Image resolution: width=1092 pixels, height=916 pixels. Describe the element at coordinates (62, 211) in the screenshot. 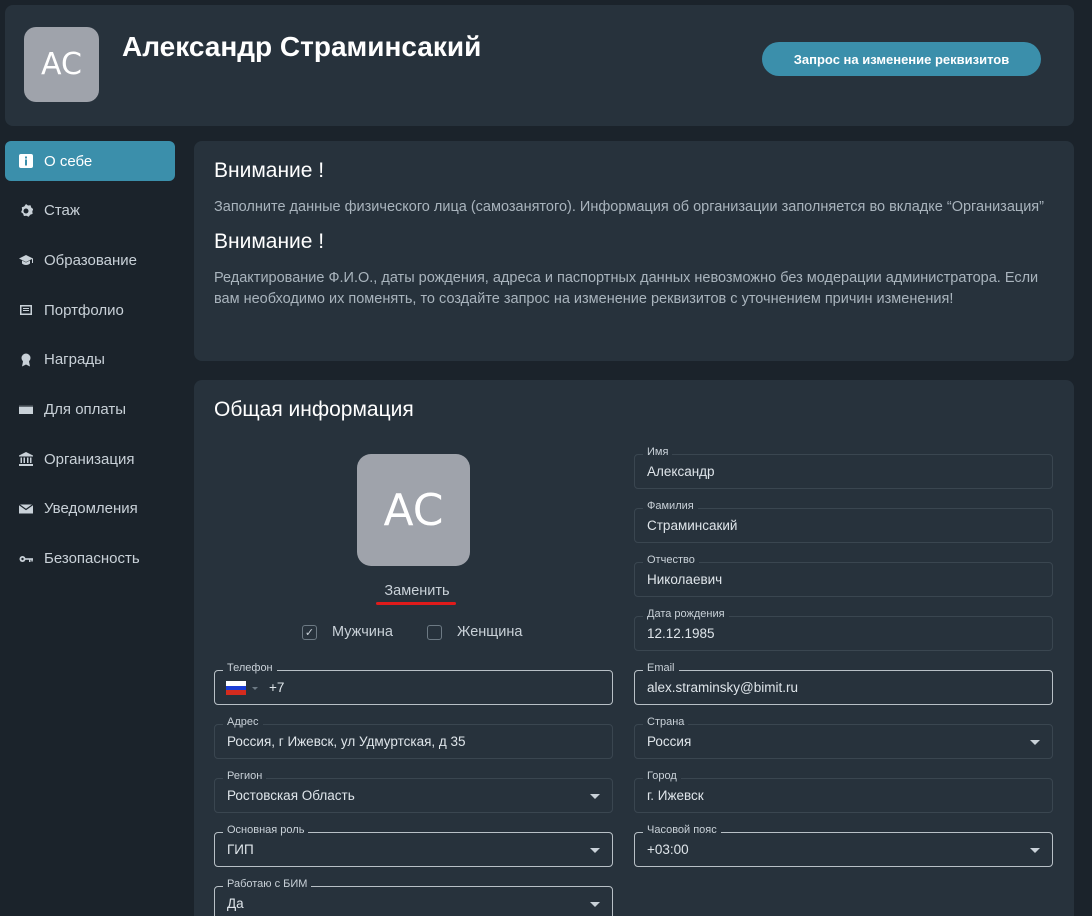

I see `sidebar-item-label: Стаж` at that location.